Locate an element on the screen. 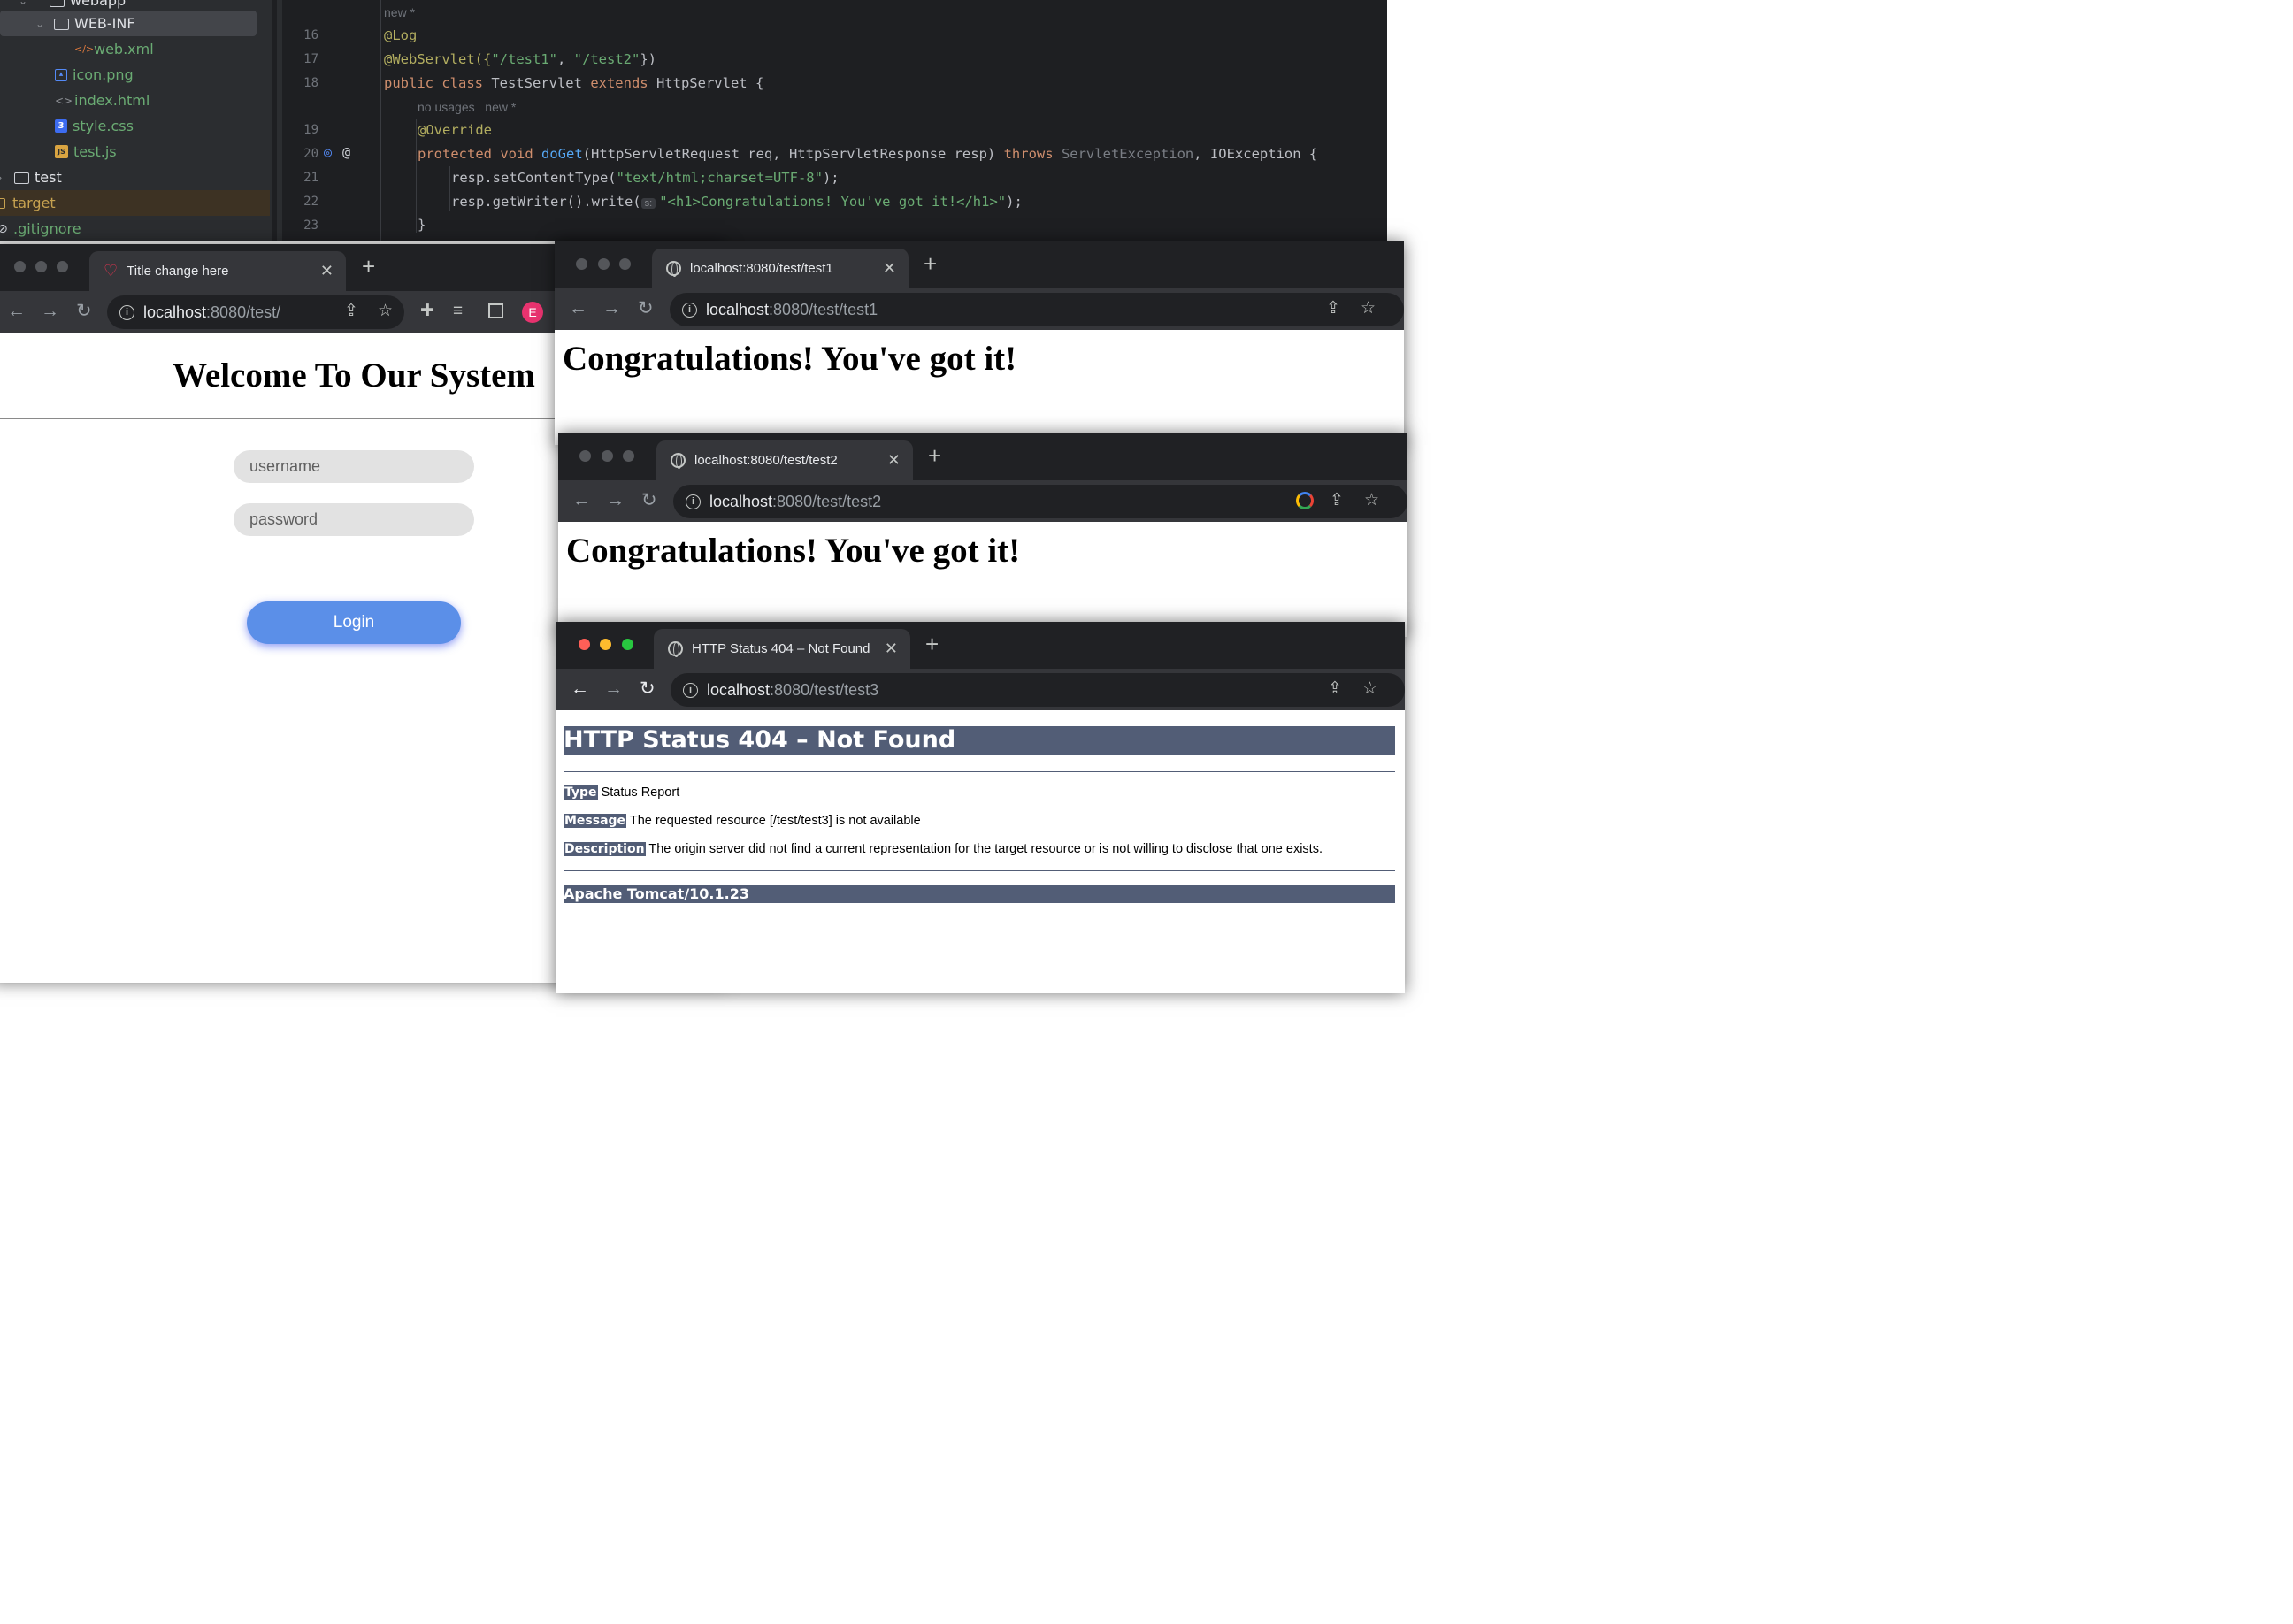 The image size is (2293, 1624). tree-item-index-html: <> index.html is located at coordinates (132, 100).